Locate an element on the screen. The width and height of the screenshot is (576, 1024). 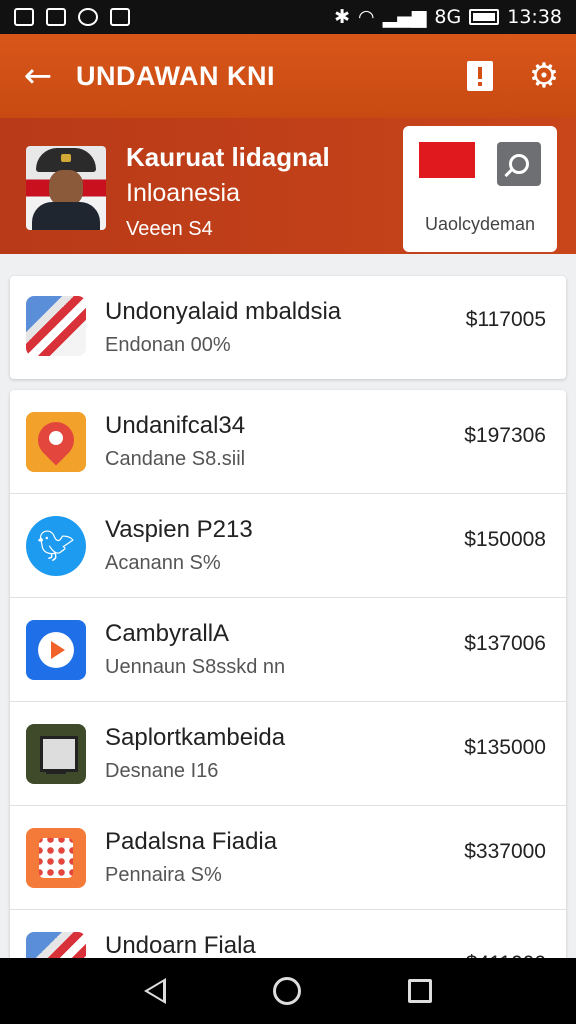
bird-icon: 🐦︎ is located at coordinates (56, 546).